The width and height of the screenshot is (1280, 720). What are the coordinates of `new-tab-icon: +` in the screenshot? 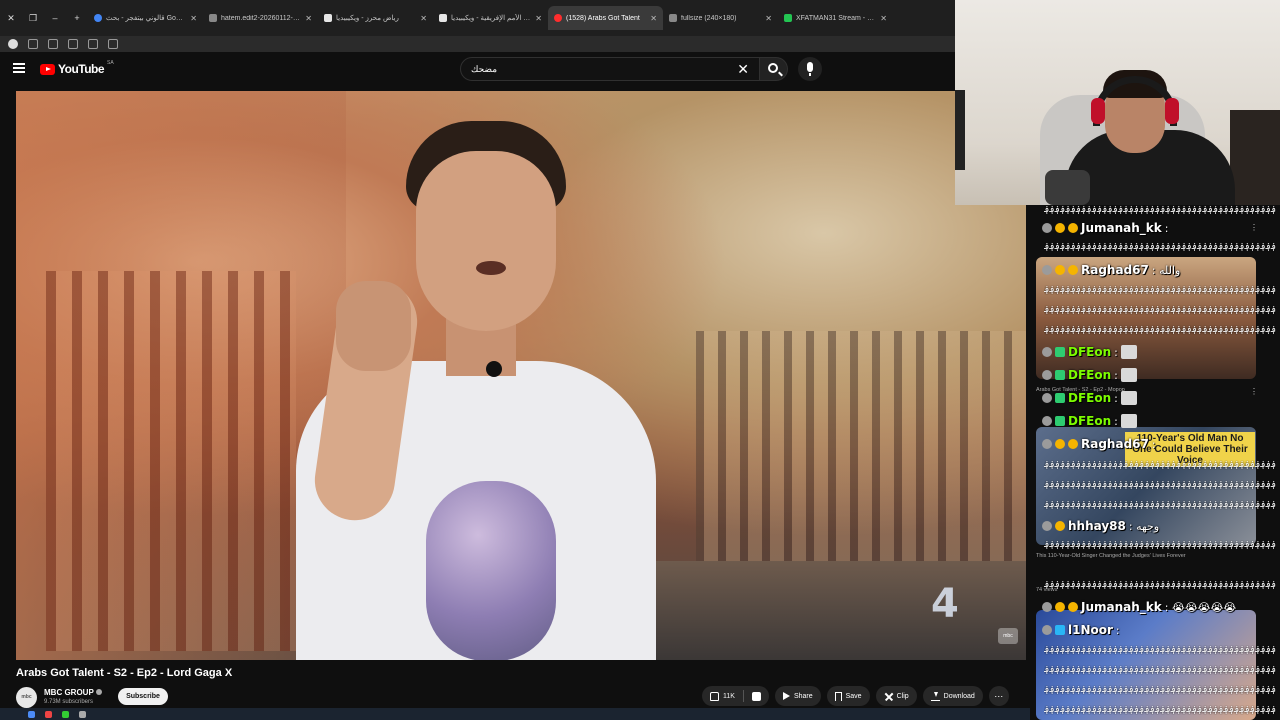 It's located at (77, 18).